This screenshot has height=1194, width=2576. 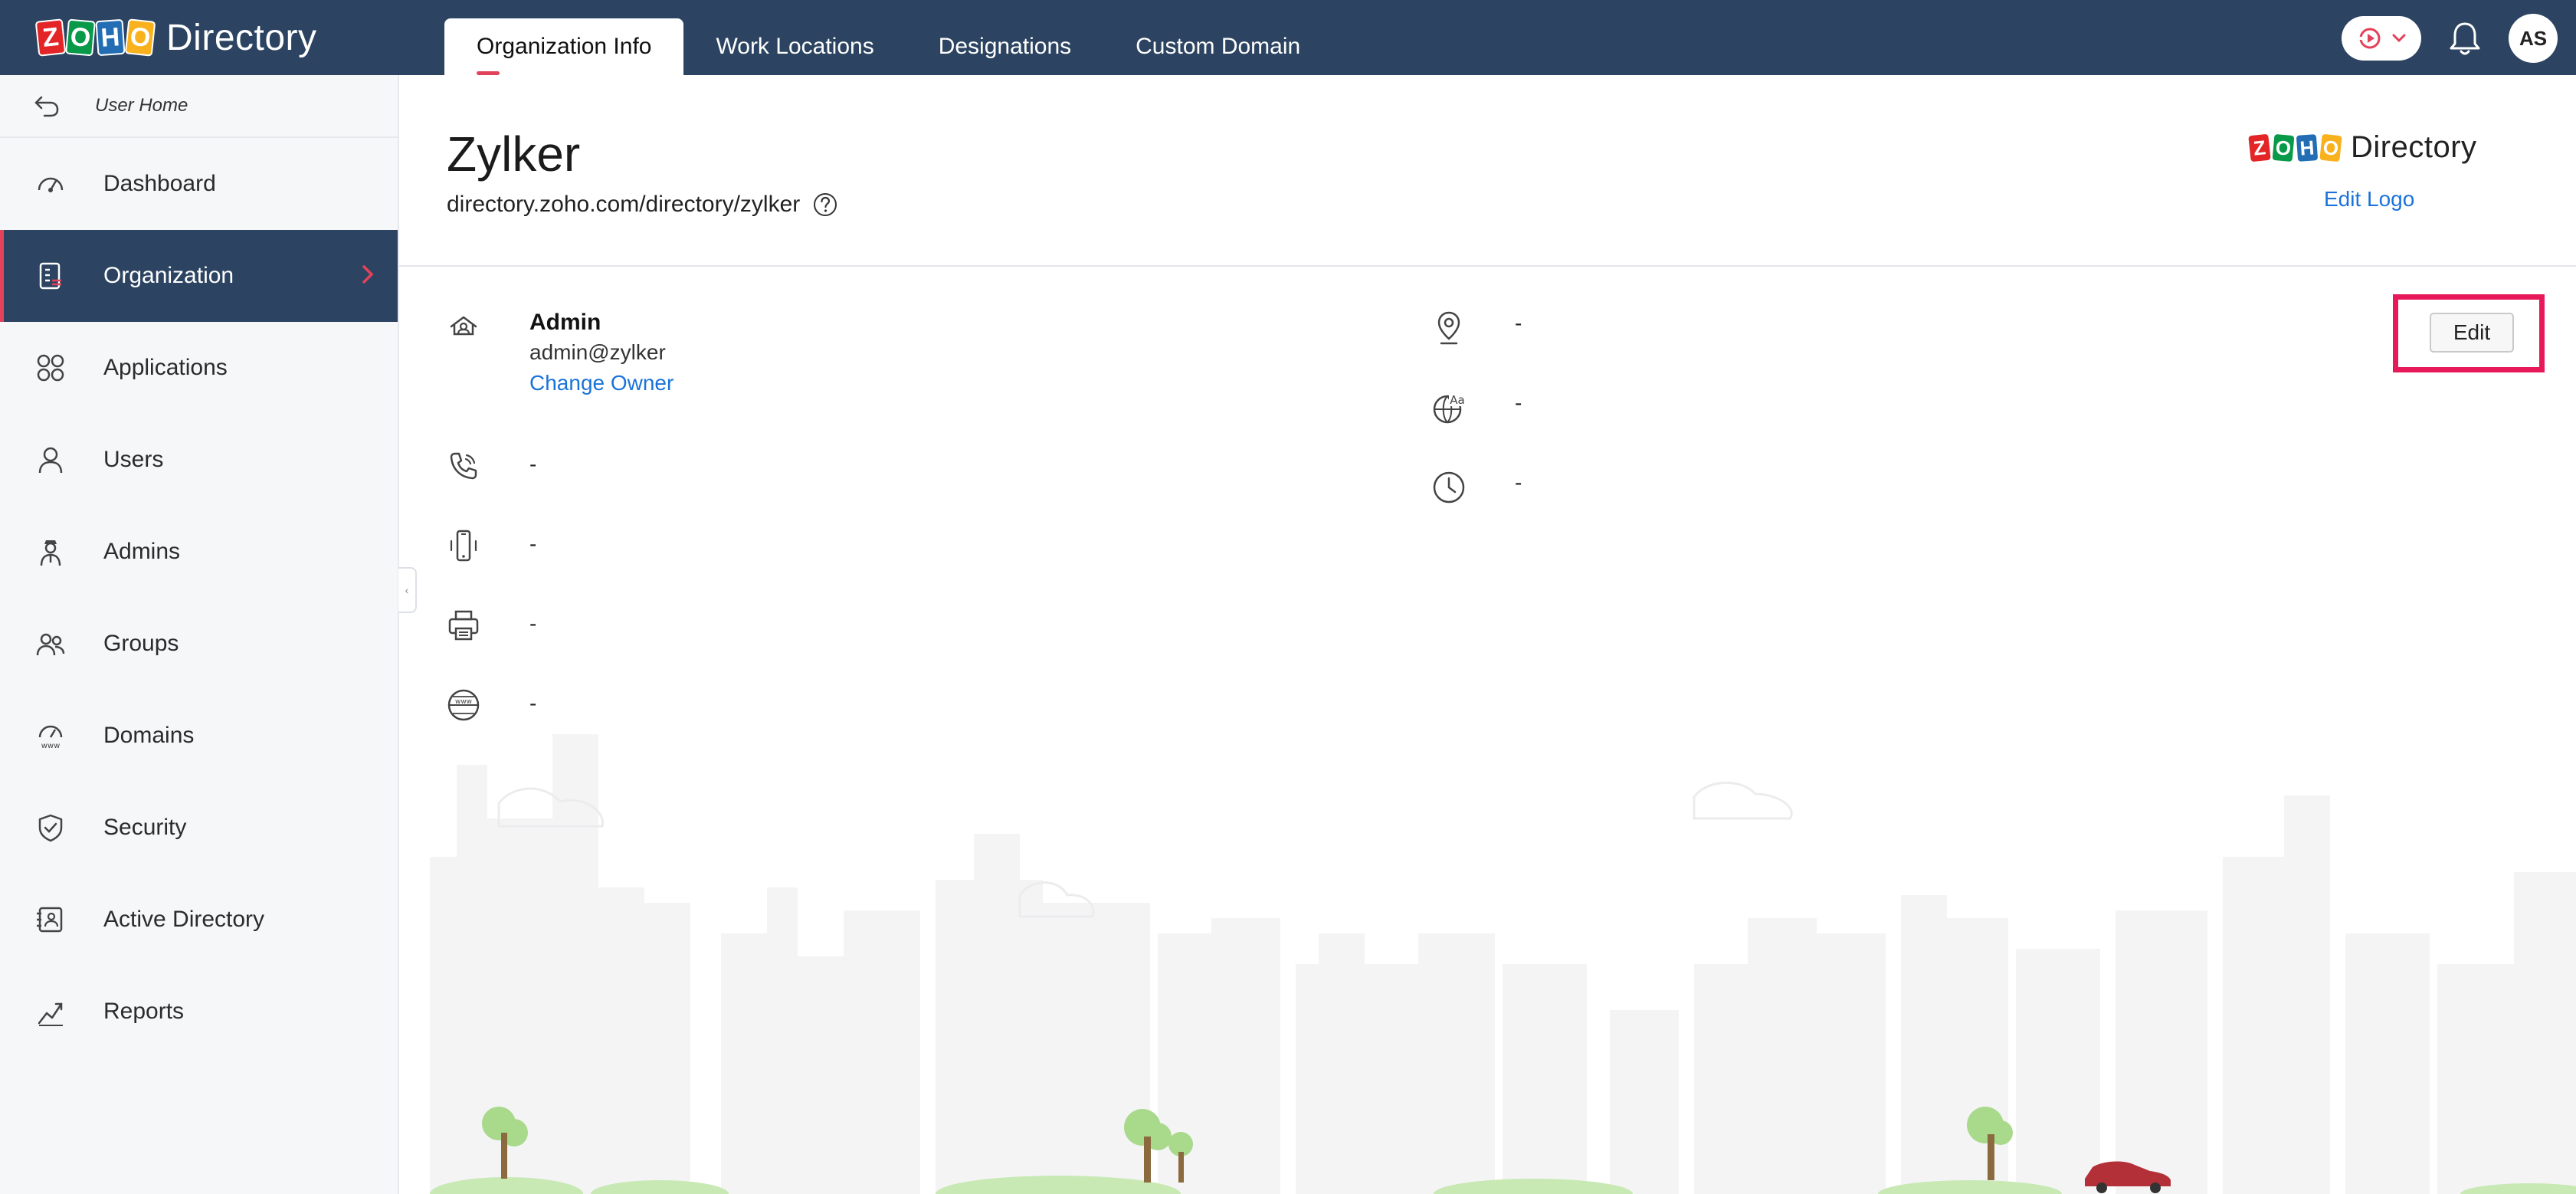 I want to click on address-row: -, so click(x=1476, y=328).